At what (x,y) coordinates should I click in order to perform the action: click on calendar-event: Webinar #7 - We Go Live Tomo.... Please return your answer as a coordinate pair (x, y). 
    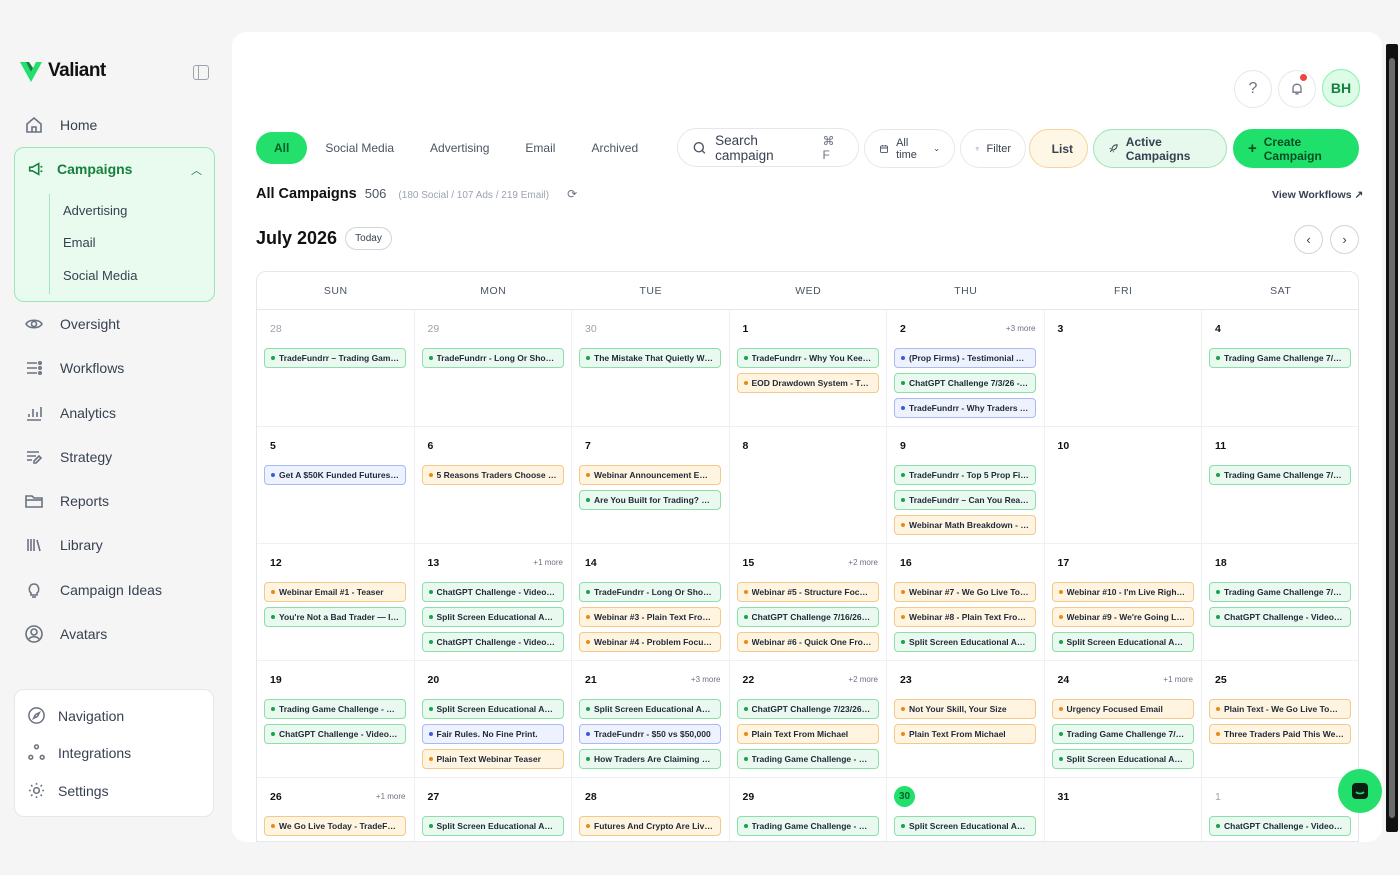
    Looking at the image, I should click on (965, 592).